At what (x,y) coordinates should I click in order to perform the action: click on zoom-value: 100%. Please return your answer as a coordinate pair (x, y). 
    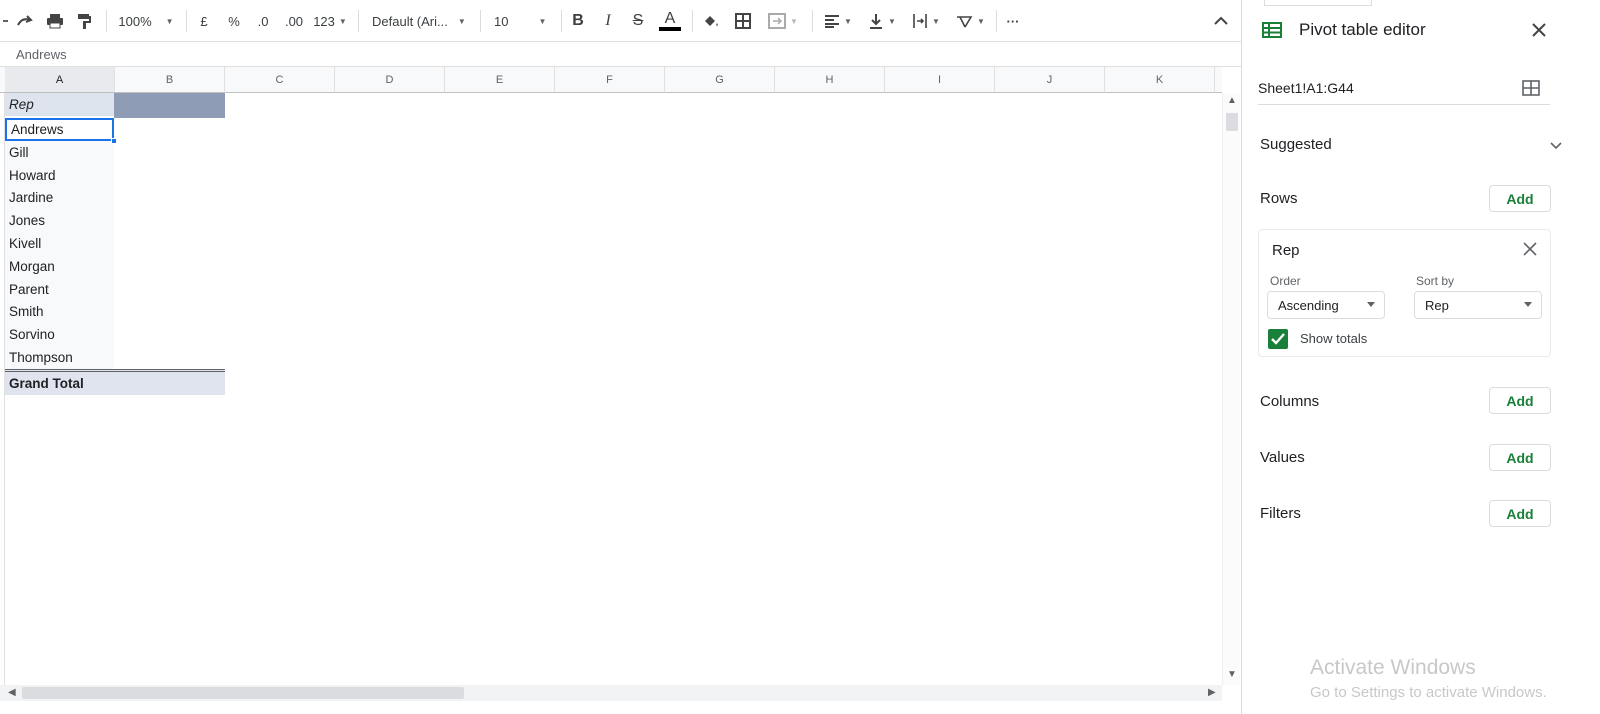
    Looking at the image, I should click on (135, 21).